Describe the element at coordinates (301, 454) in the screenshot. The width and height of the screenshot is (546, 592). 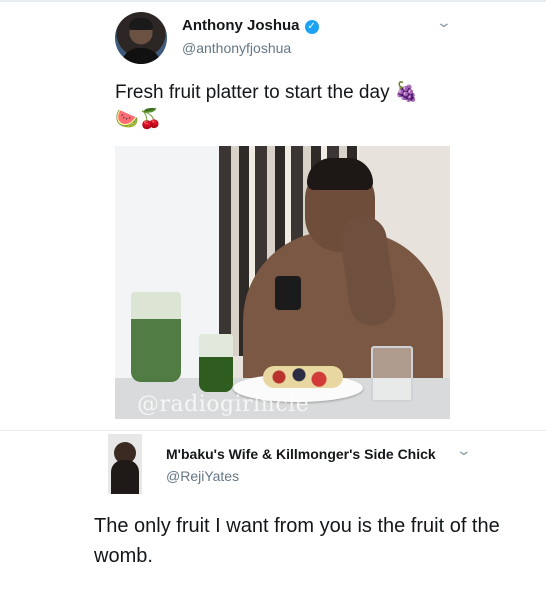
I see `author-name: M'baku's Wife & Killmonger's Side Chick` at that location.